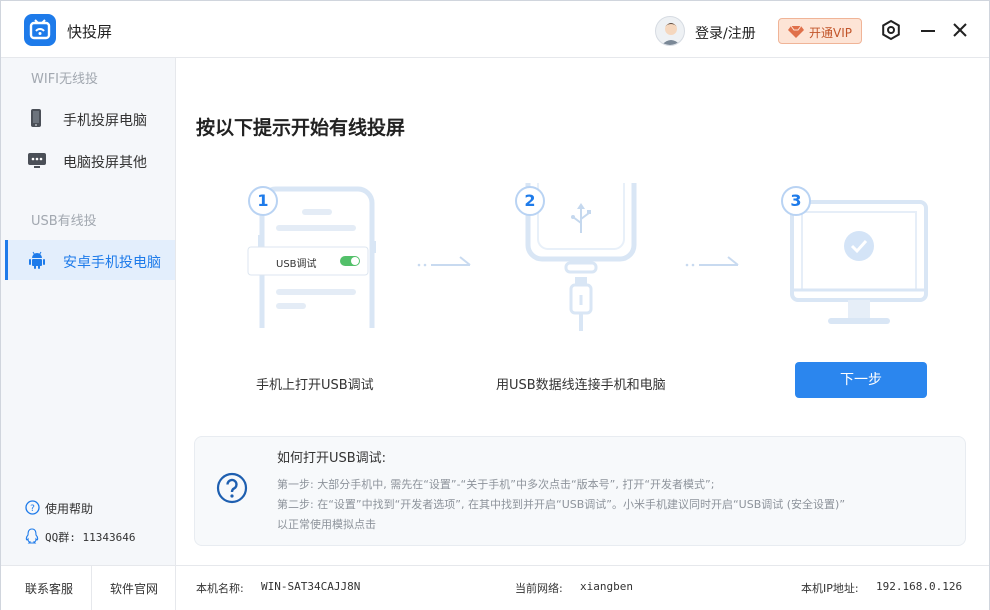  Describe the element at coordinates (49, 588) in the screenshot. I see `contact-support-link: 联系客服` at that location.